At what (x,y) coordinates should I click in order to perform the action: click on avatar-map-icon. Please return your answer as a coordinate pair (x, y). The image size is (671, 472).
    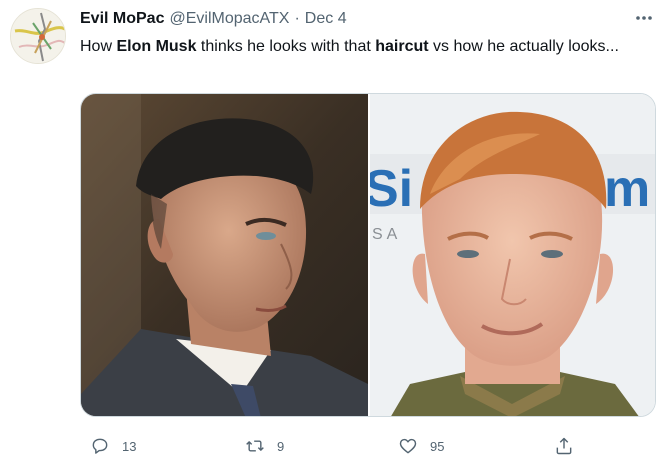
    Looking at the image, I should click on (38, 36).